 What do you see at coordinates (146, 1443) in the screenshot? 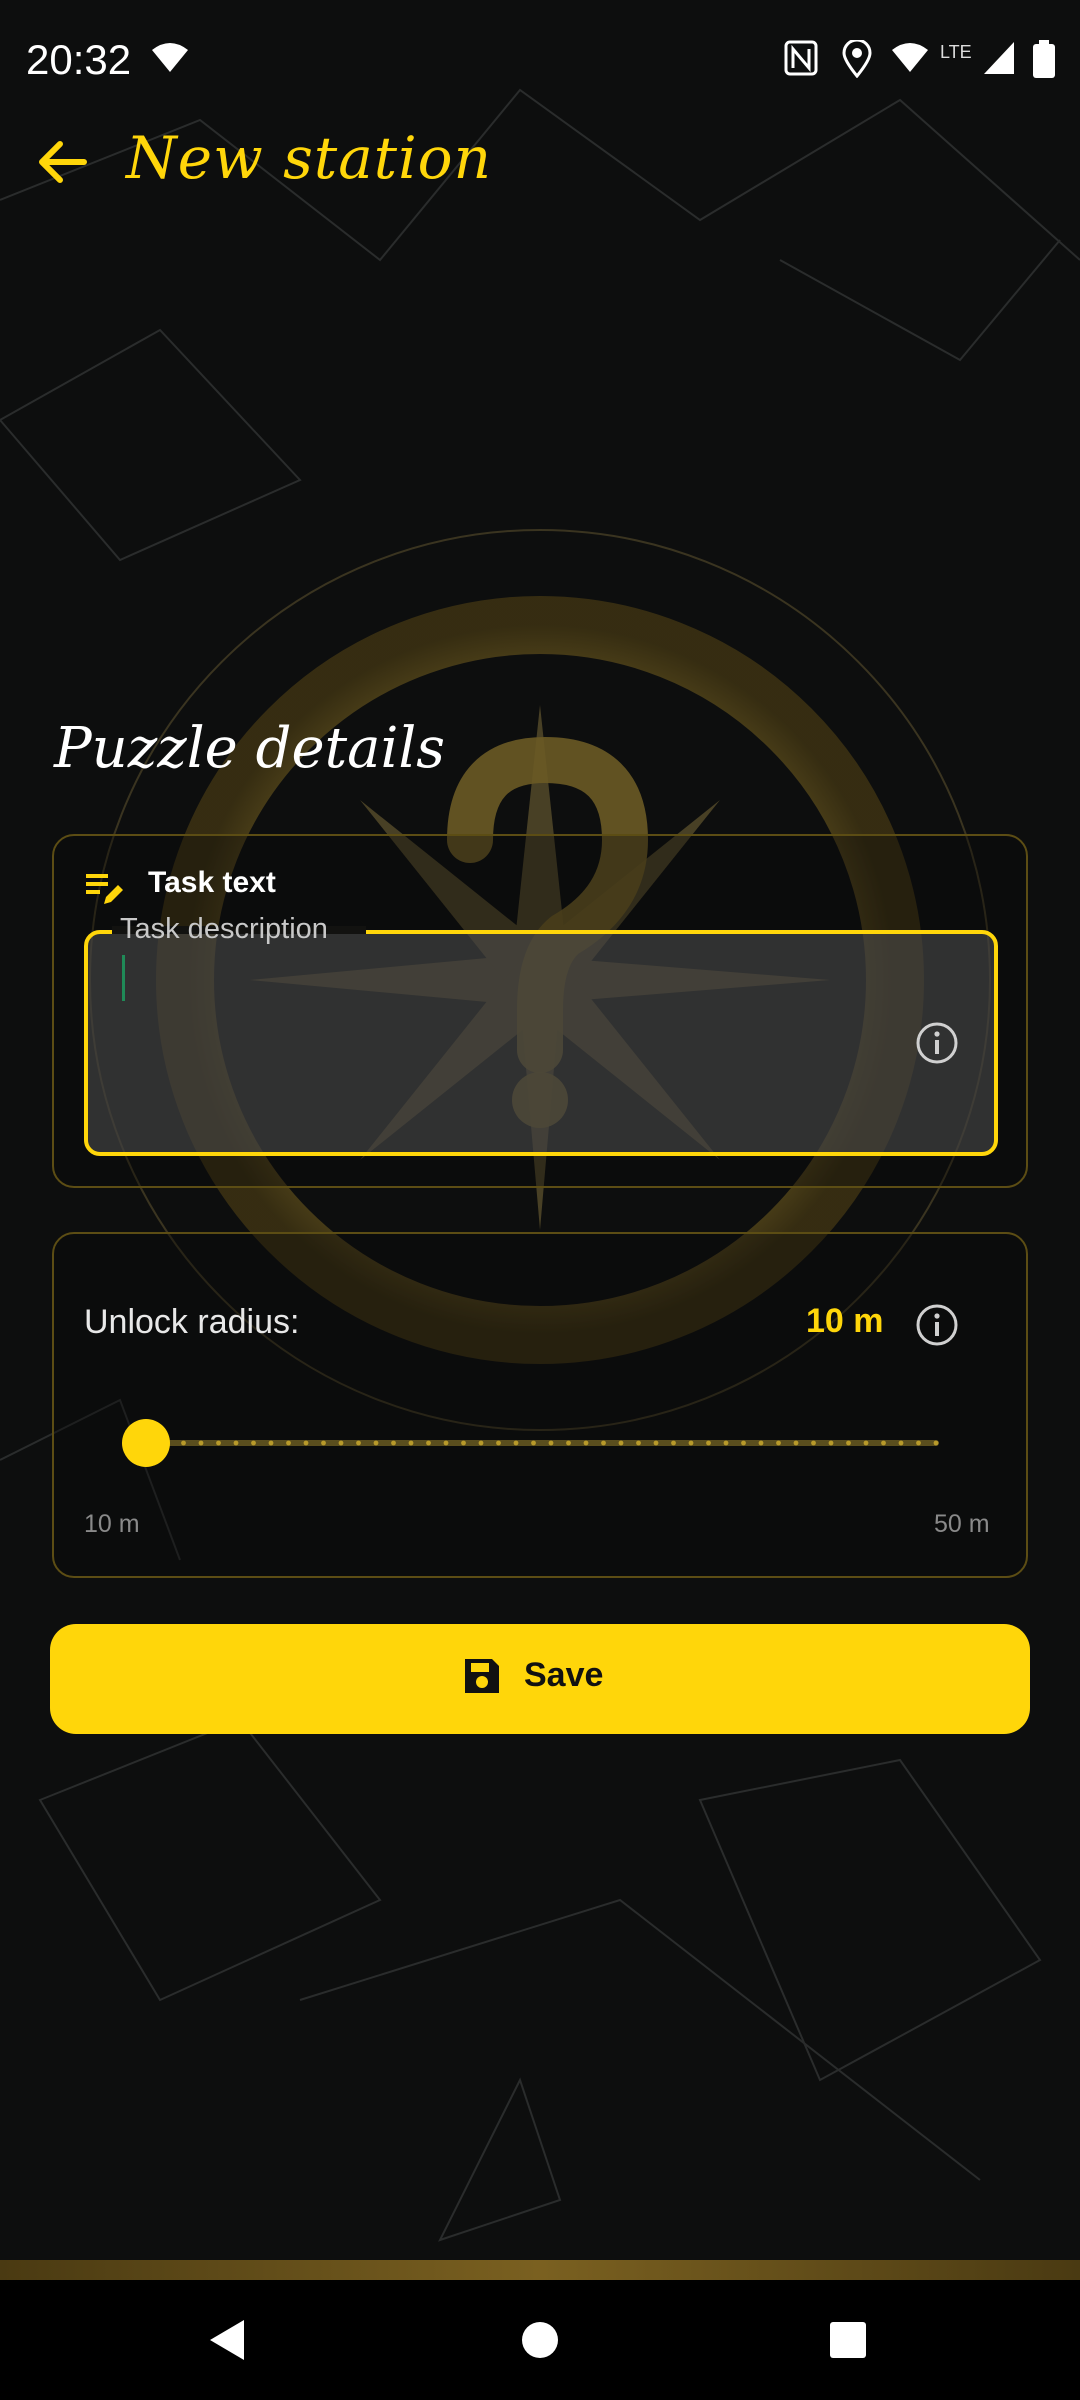
I see `slider-thumb` at bounding box center [146, 1443].